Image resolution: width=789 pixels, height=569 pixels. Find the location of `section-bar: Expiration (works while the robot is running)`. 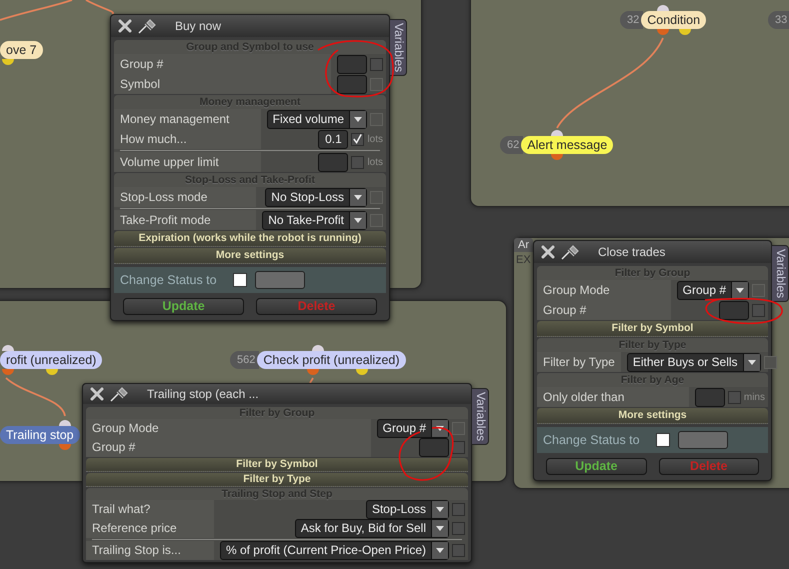

section-bar: Expiration (works while the robot is running) is located at coordinates (250, 239).